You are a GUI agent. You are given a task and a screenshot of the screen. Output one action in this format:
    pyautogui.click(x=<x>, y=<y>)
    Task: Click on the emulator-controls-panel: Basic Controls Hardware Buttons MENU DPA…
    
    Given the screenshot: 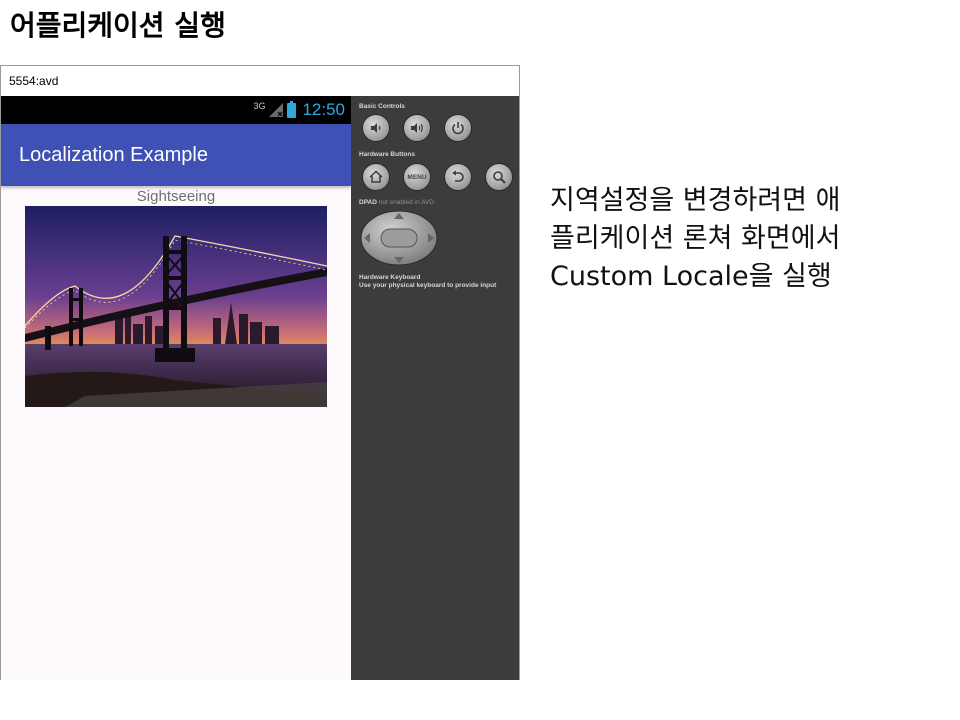 What is the action you would take?
    pyautogui.click(x=435, y=388)
    